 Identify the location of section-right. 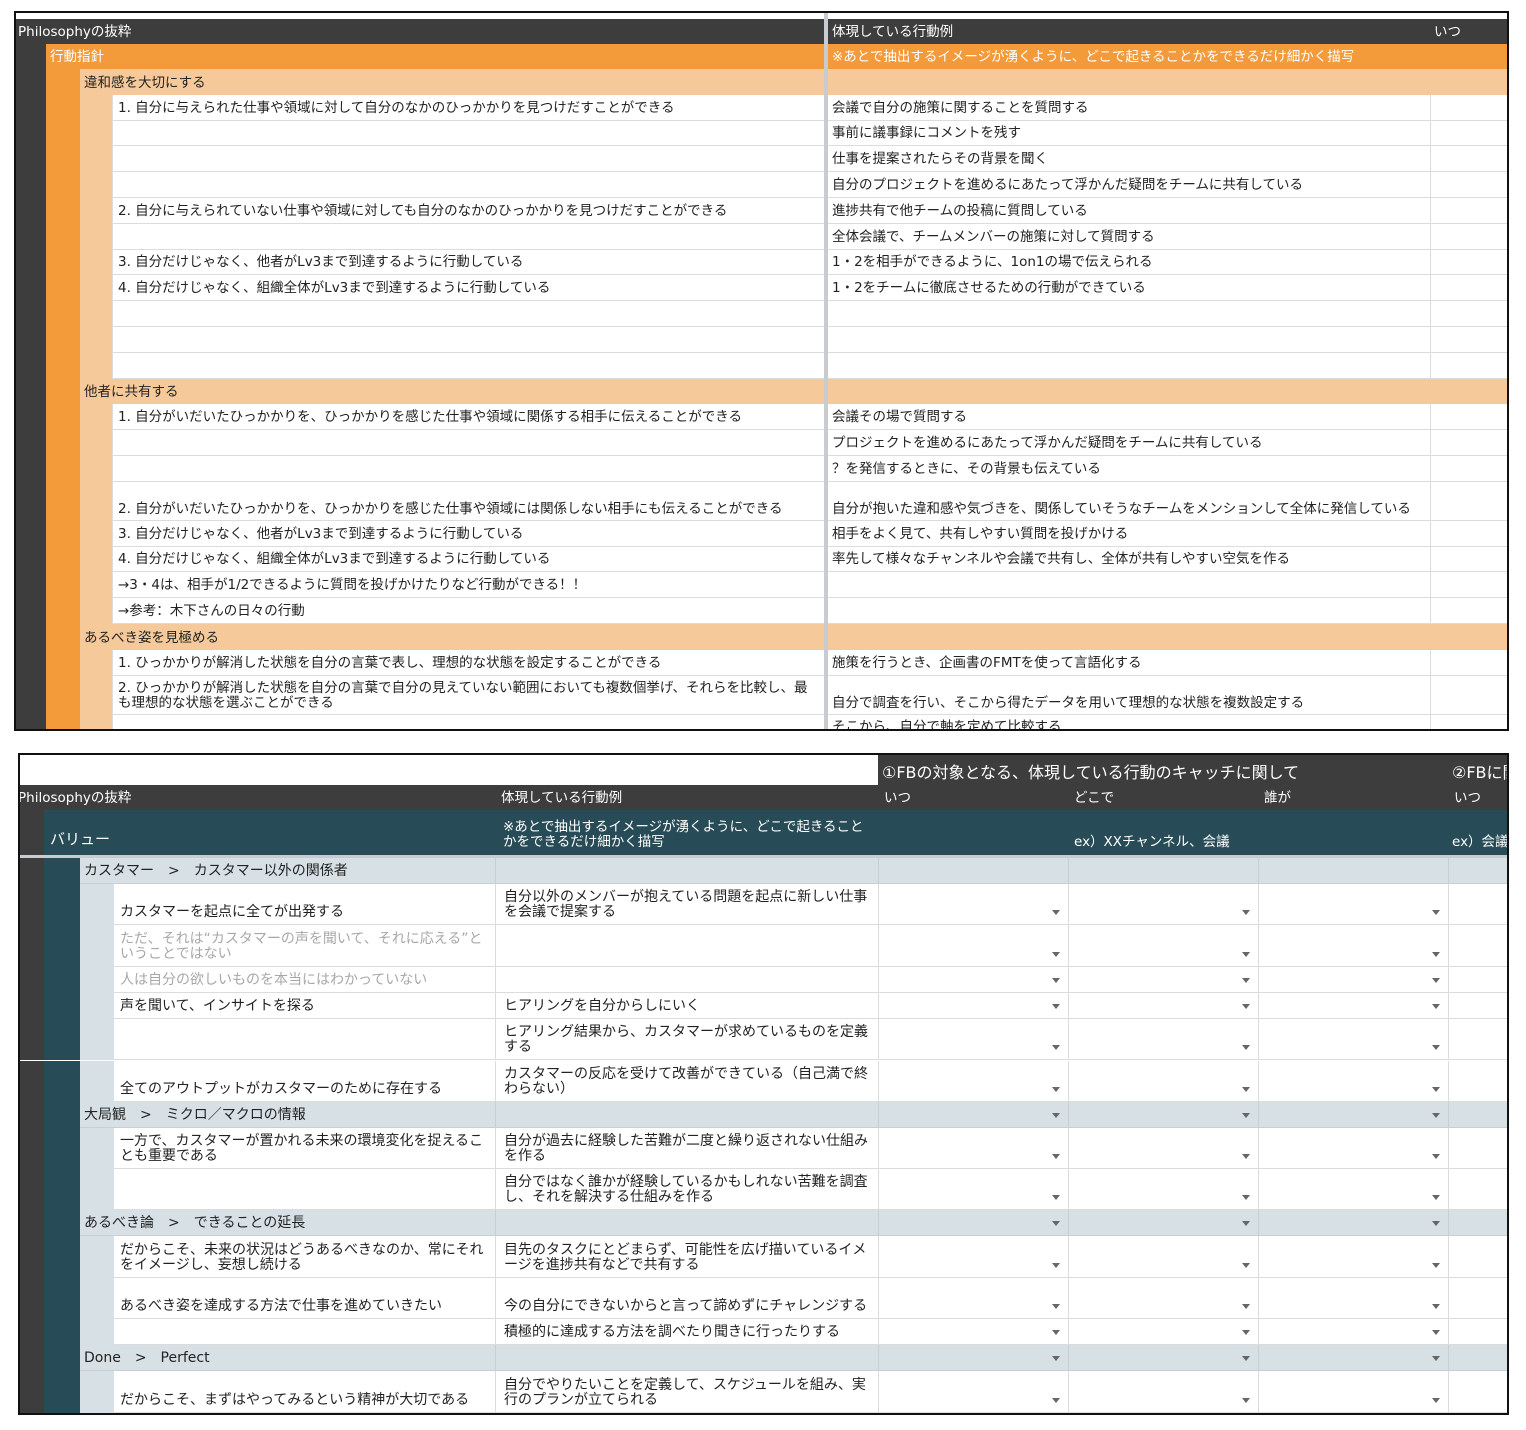
(1167, 82).